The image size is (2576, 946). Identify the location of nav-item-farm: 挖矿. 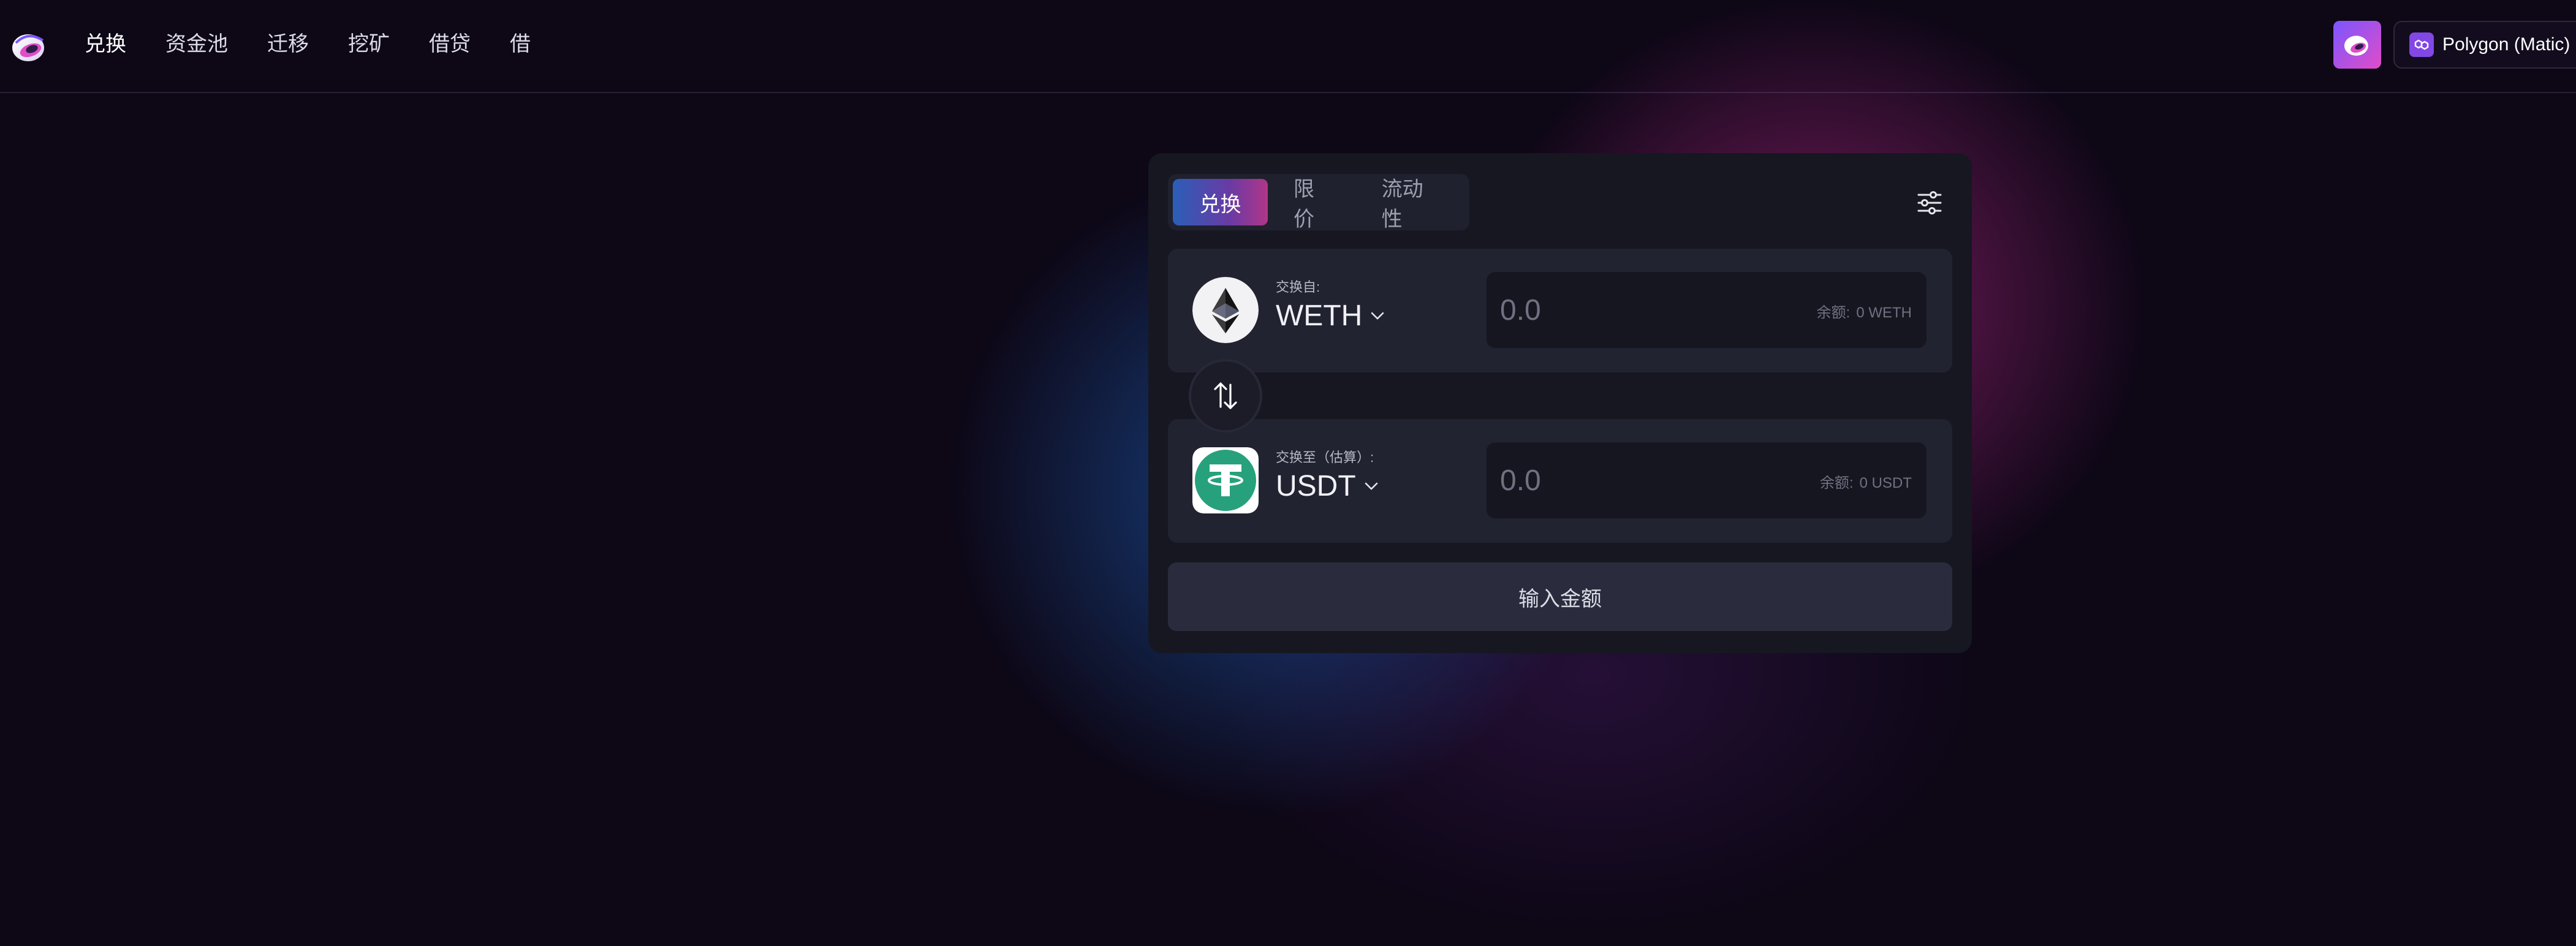
(369, 44).